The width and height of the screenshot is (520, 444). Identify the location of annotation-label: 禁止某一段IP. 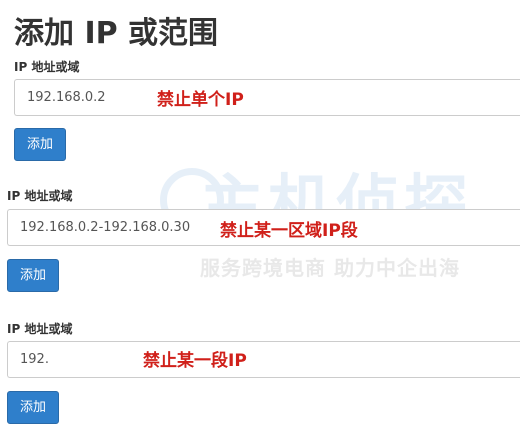
(195, 361).